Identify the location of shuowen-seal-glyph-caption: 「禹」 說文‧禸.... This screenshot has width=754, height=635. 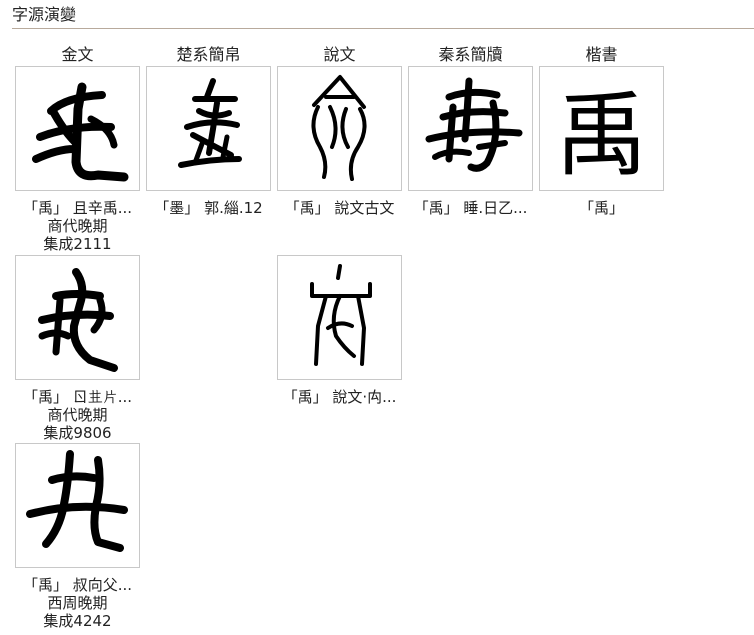
(339, 397).